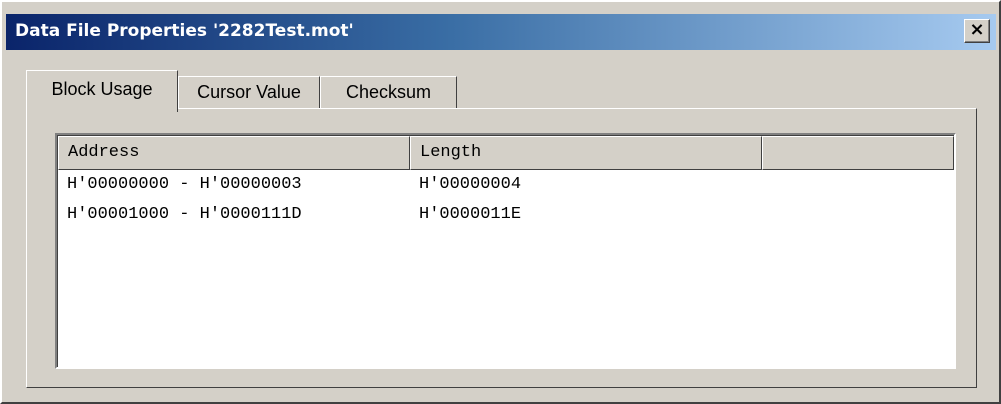 The image size is (1001, 404). I want to click on list-header: Address Length, so click(506, 153).